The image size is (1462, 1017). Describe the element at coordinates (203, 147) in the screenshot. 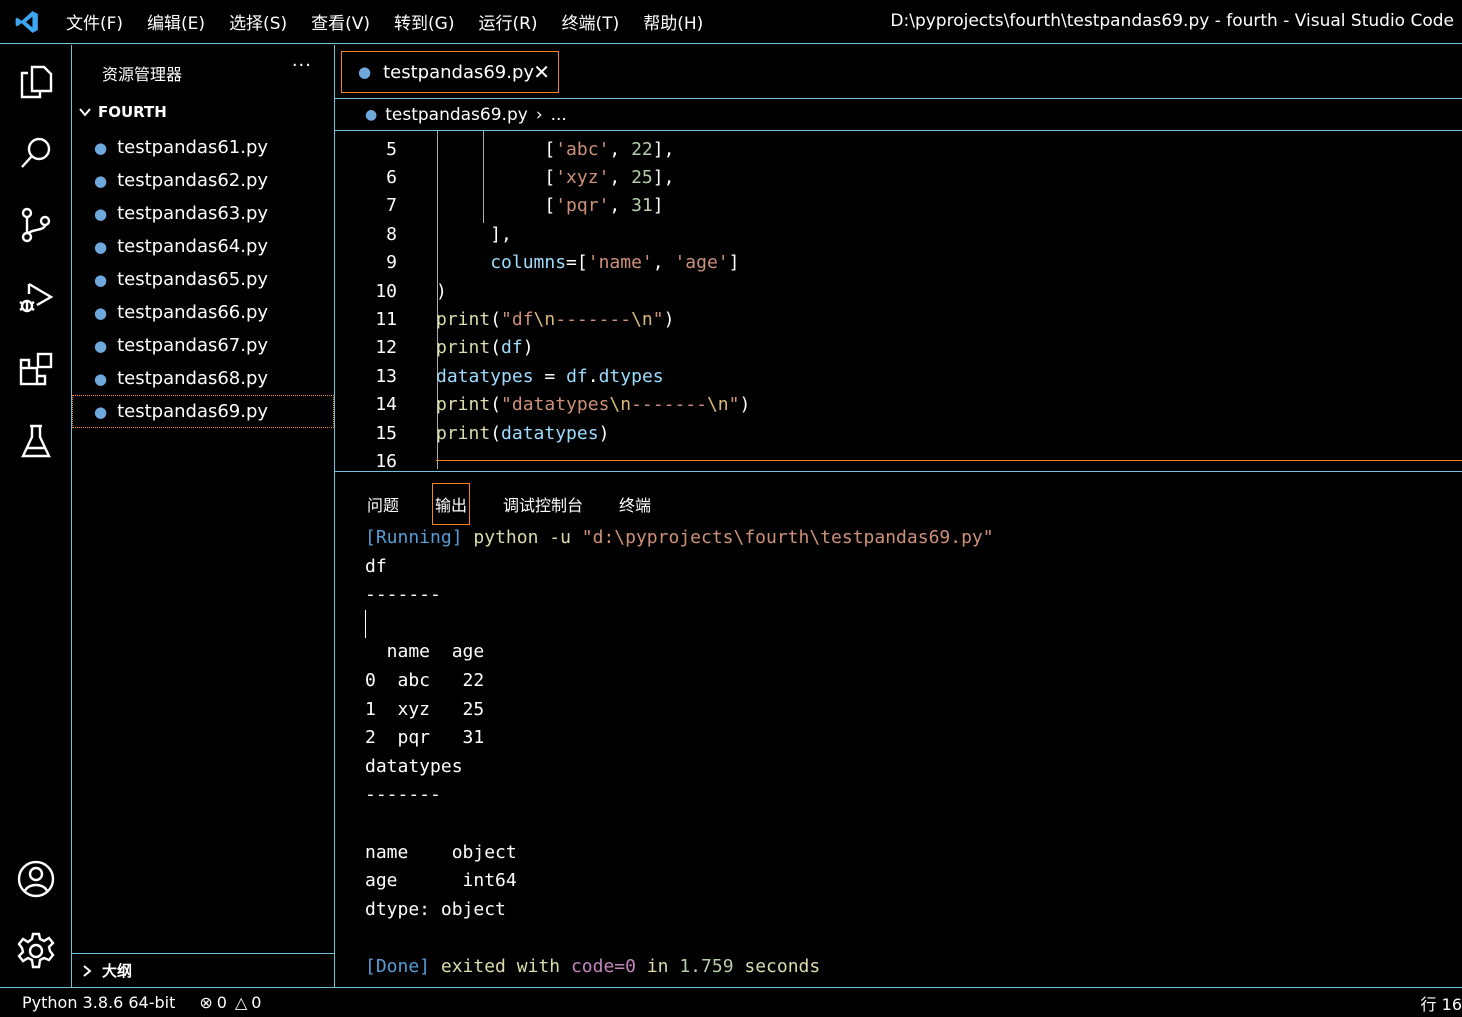

I see `file-item: ● testpandas61.py` at that location.